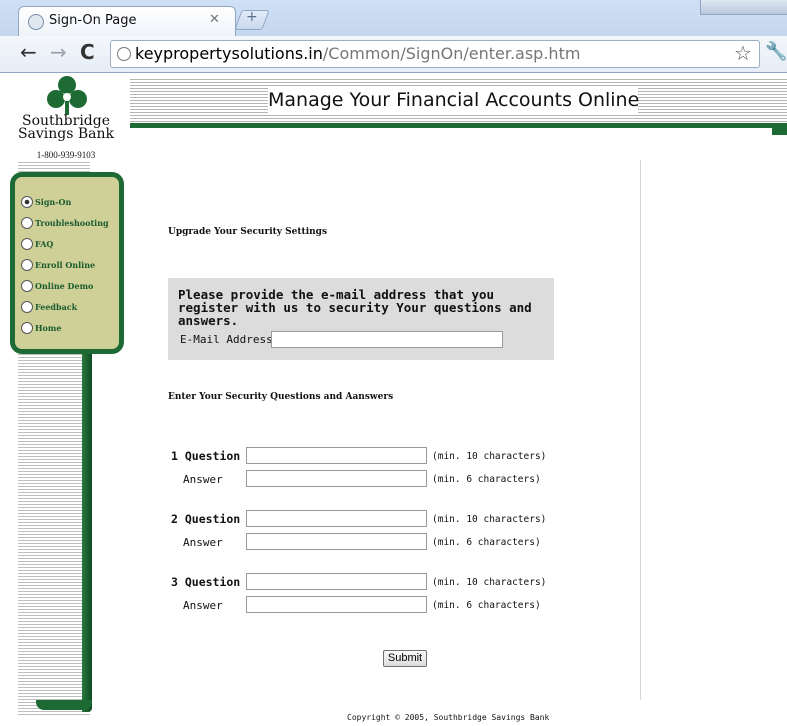 This screenshot has height=726, width=787. What do you see at coordinates (405, 658) in the screenshot?
I see `submit-button: Submit` at bounding box center [405, 658].